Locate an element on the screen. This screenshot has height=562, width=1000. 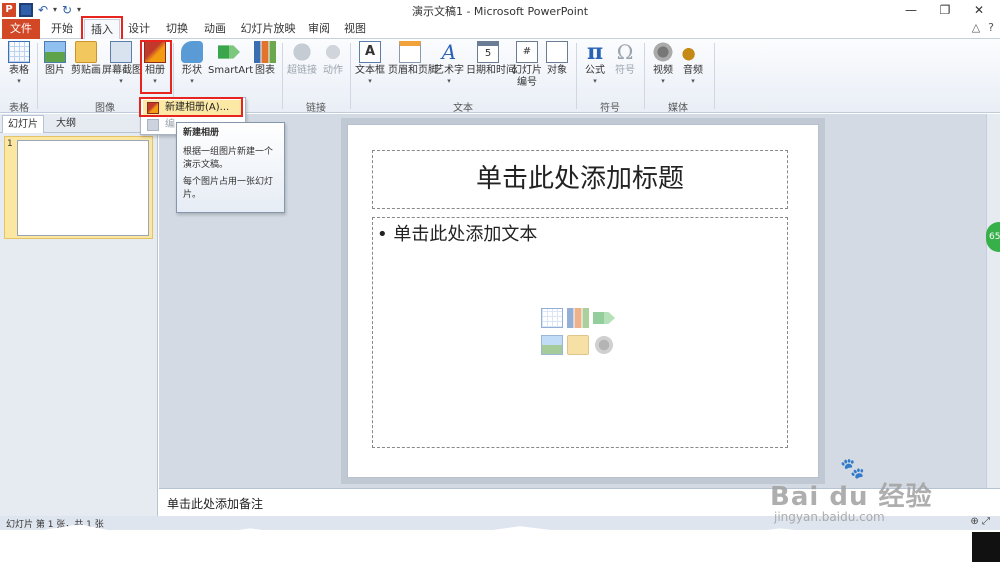
new-album-tooltip: 新建相册 根据一组图片新建一个演示文稿。 每个图片占用一张幻灯片。 is located at coordinates (230, 167).